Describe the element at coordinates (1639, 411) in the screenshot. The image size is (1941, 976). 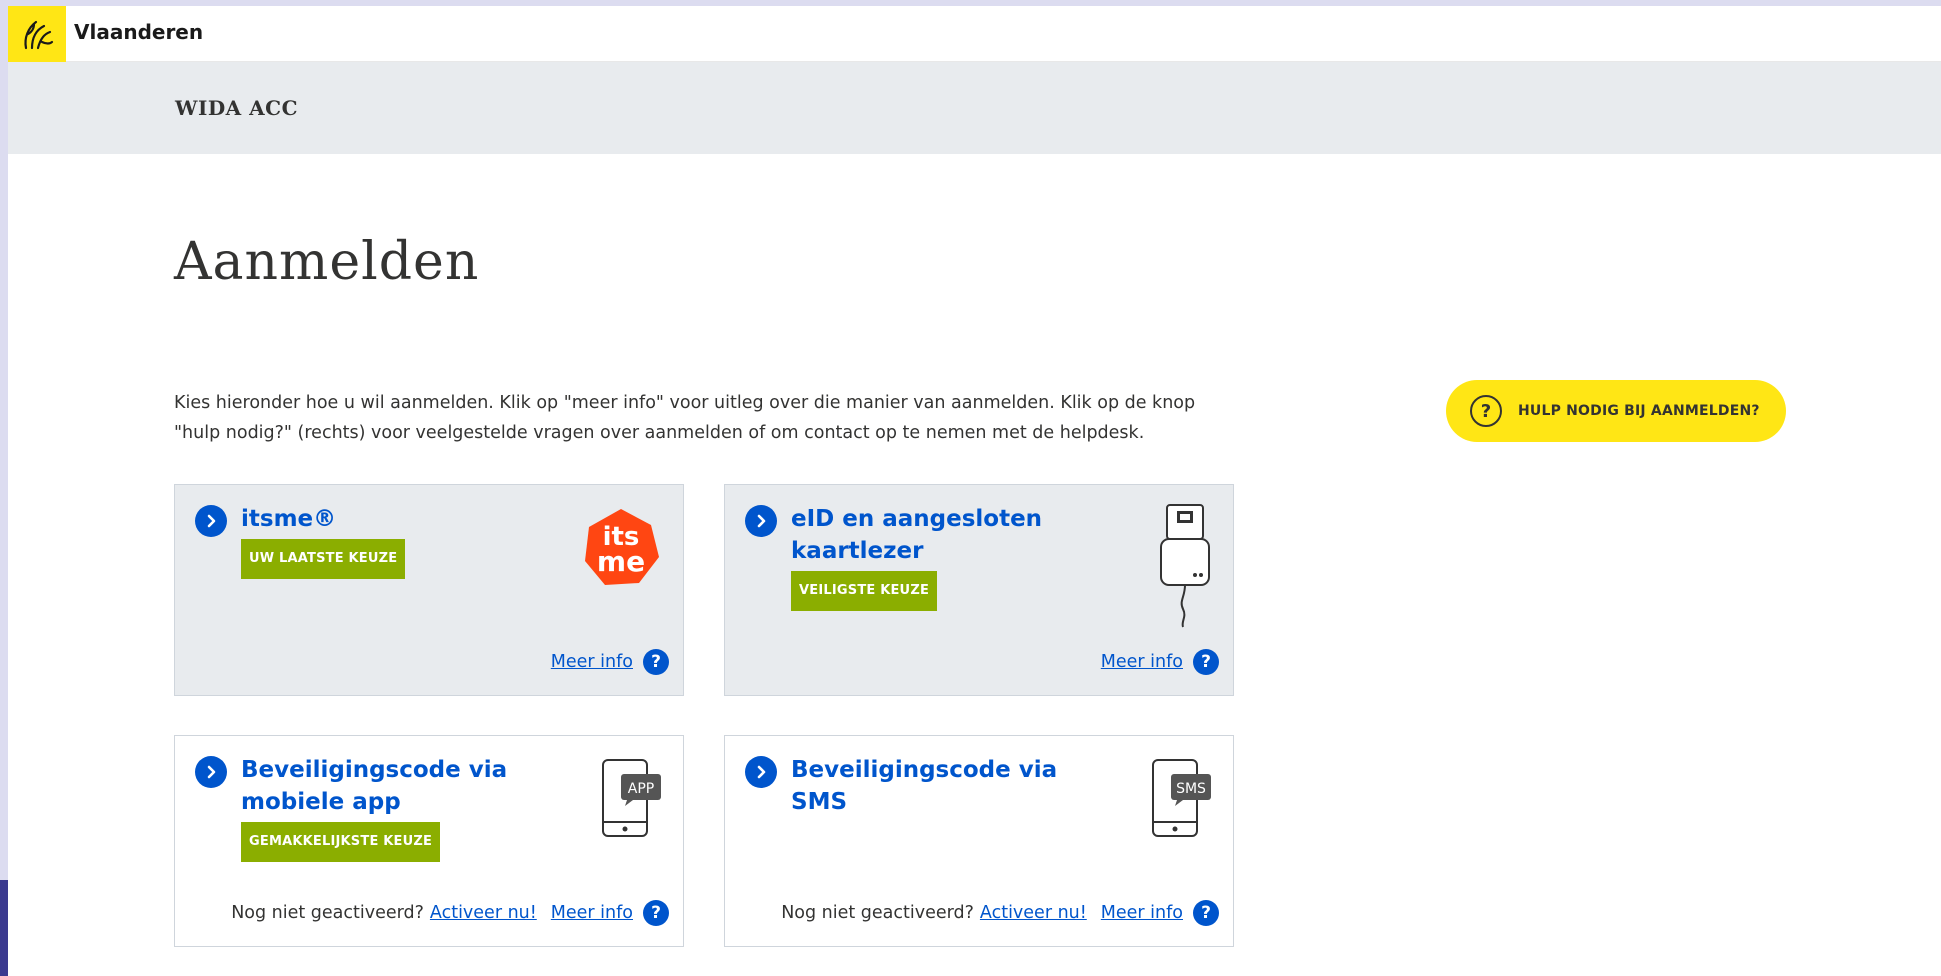
I see `help-button-label: HULP NODIG BIJ AANMELDEN?` at that location.